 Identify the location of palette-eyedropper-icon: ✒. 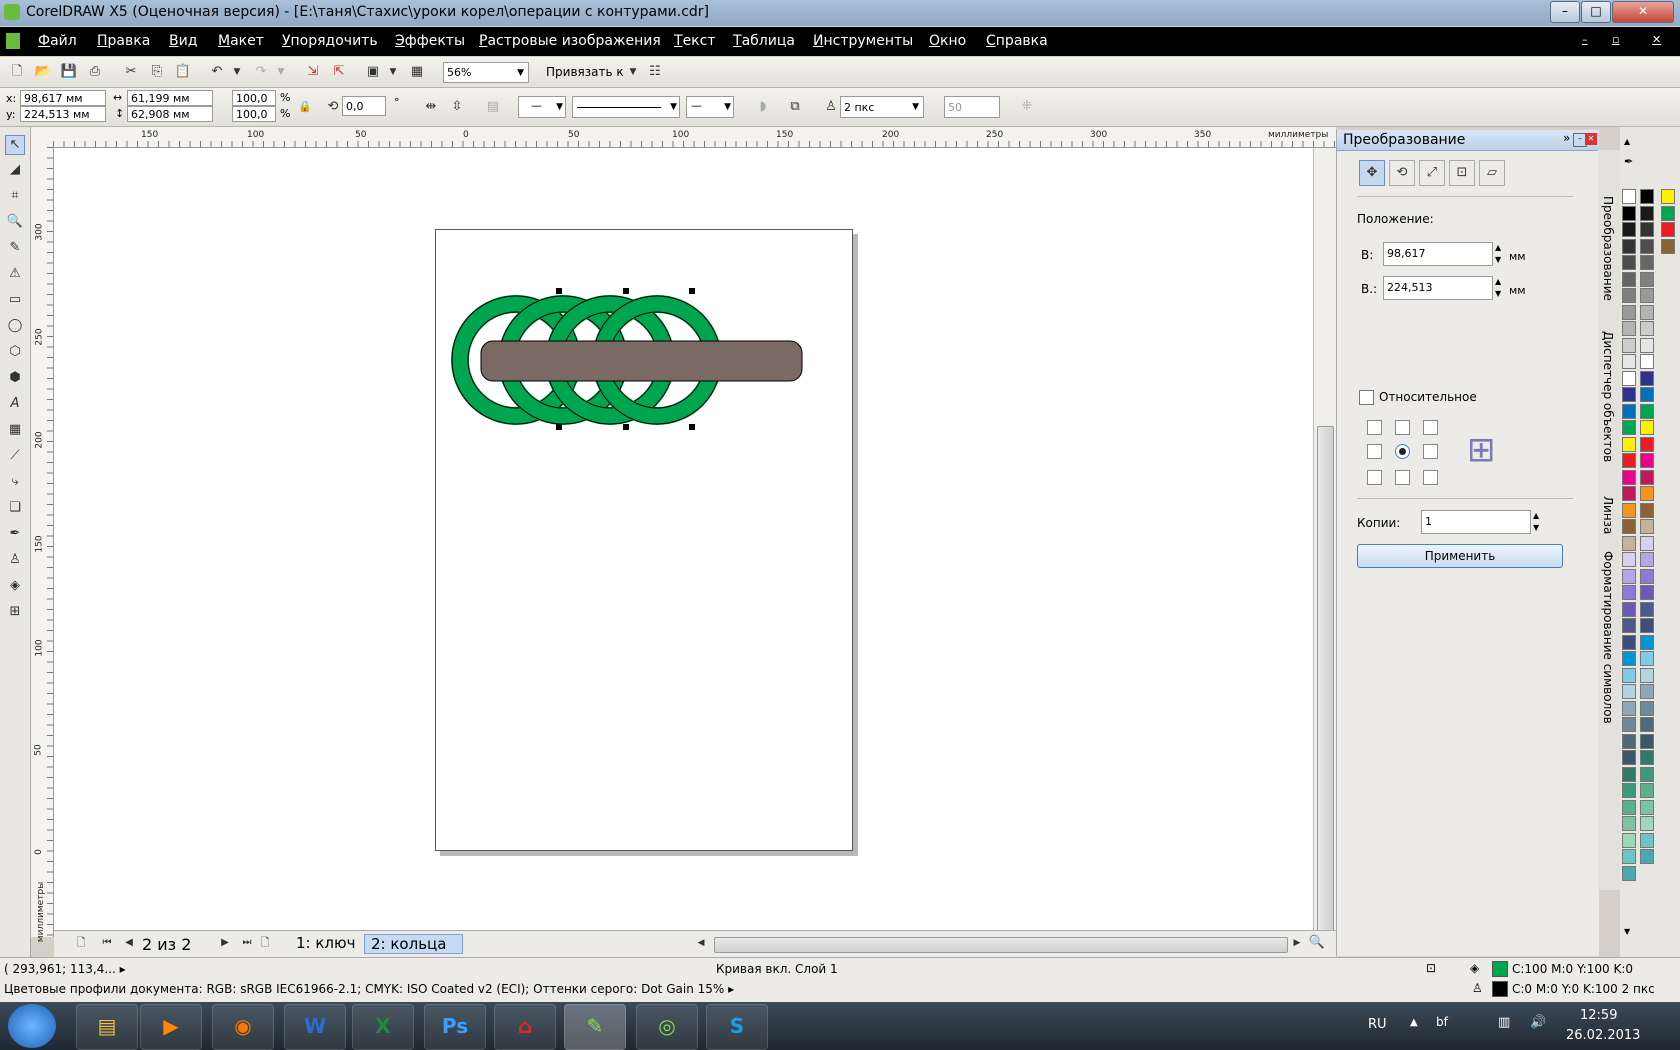
(1628, 161).